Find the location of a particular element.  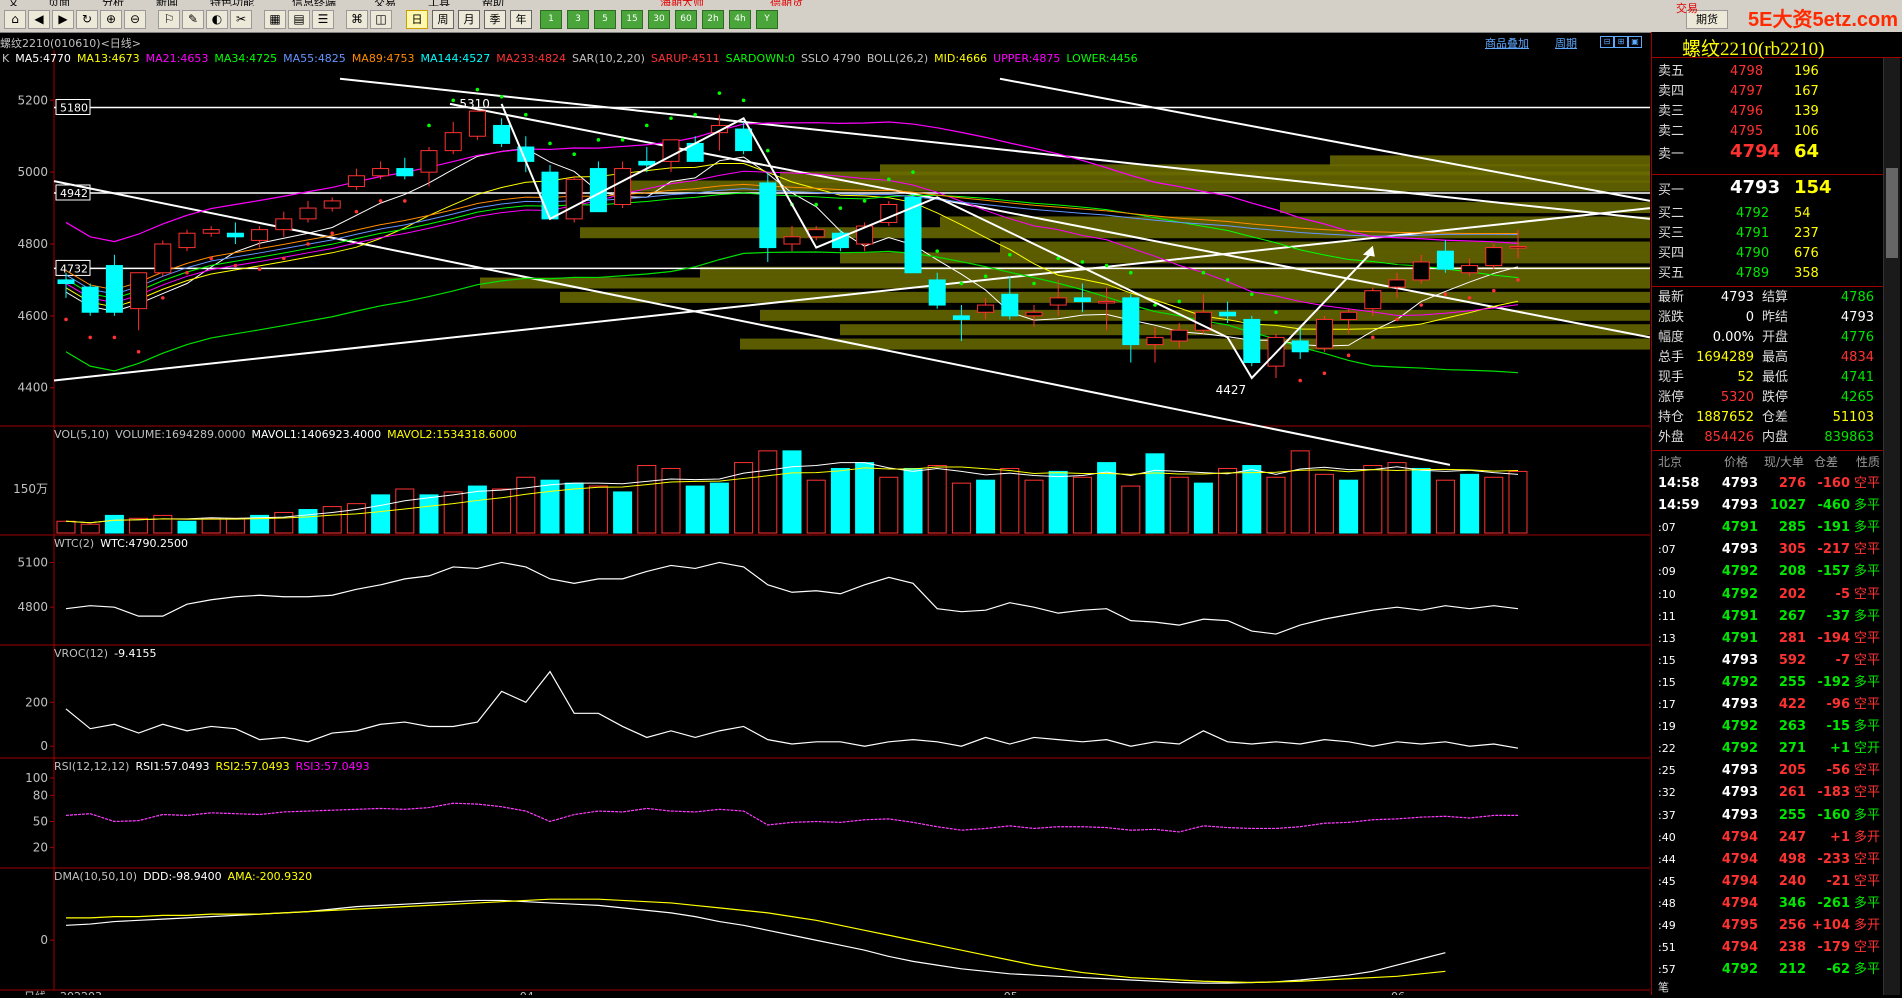

list-icon: ▤ is located at coordinates (299, 19).